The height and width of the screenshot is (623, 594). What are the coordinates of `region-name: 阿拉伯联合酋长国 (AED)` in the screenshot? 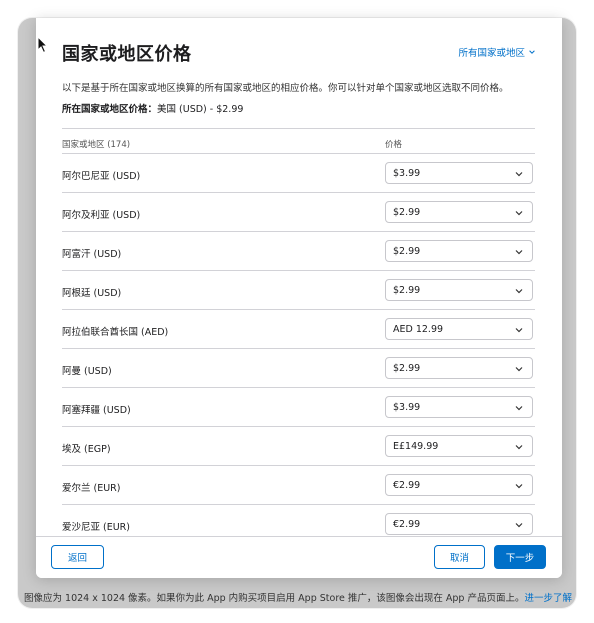 It's located at (115, 332).